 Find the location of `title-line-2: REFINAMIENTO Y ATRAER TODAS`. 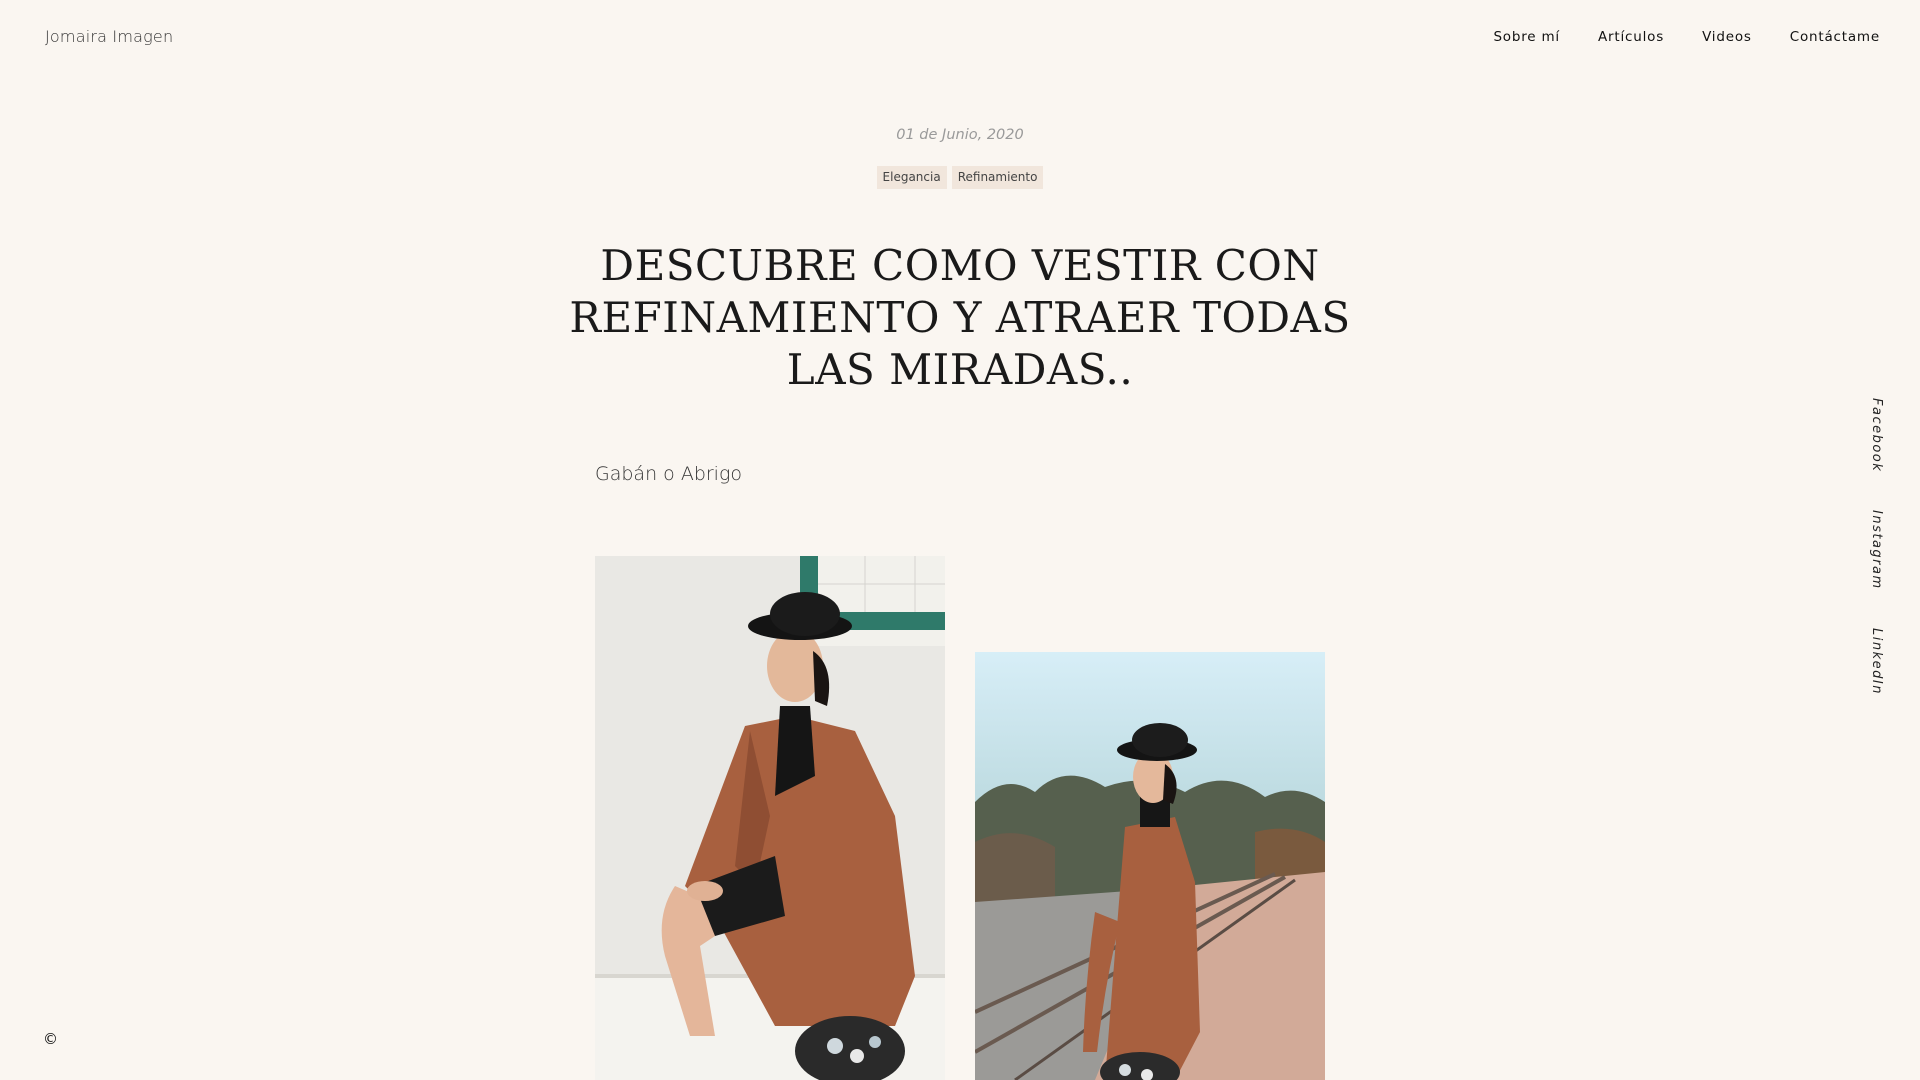

title-line-2: REFINAMIENTO Y ATRAER TODAS is located at coordinates (960, 317).